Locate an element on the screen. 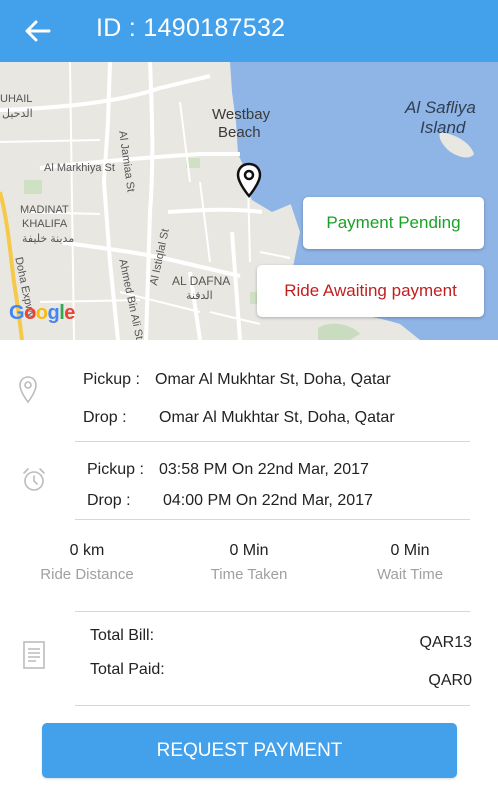 The image size is (498, 800). map-label-madinat-ar: مدينة خليفة is located at coordinates (48, 239).